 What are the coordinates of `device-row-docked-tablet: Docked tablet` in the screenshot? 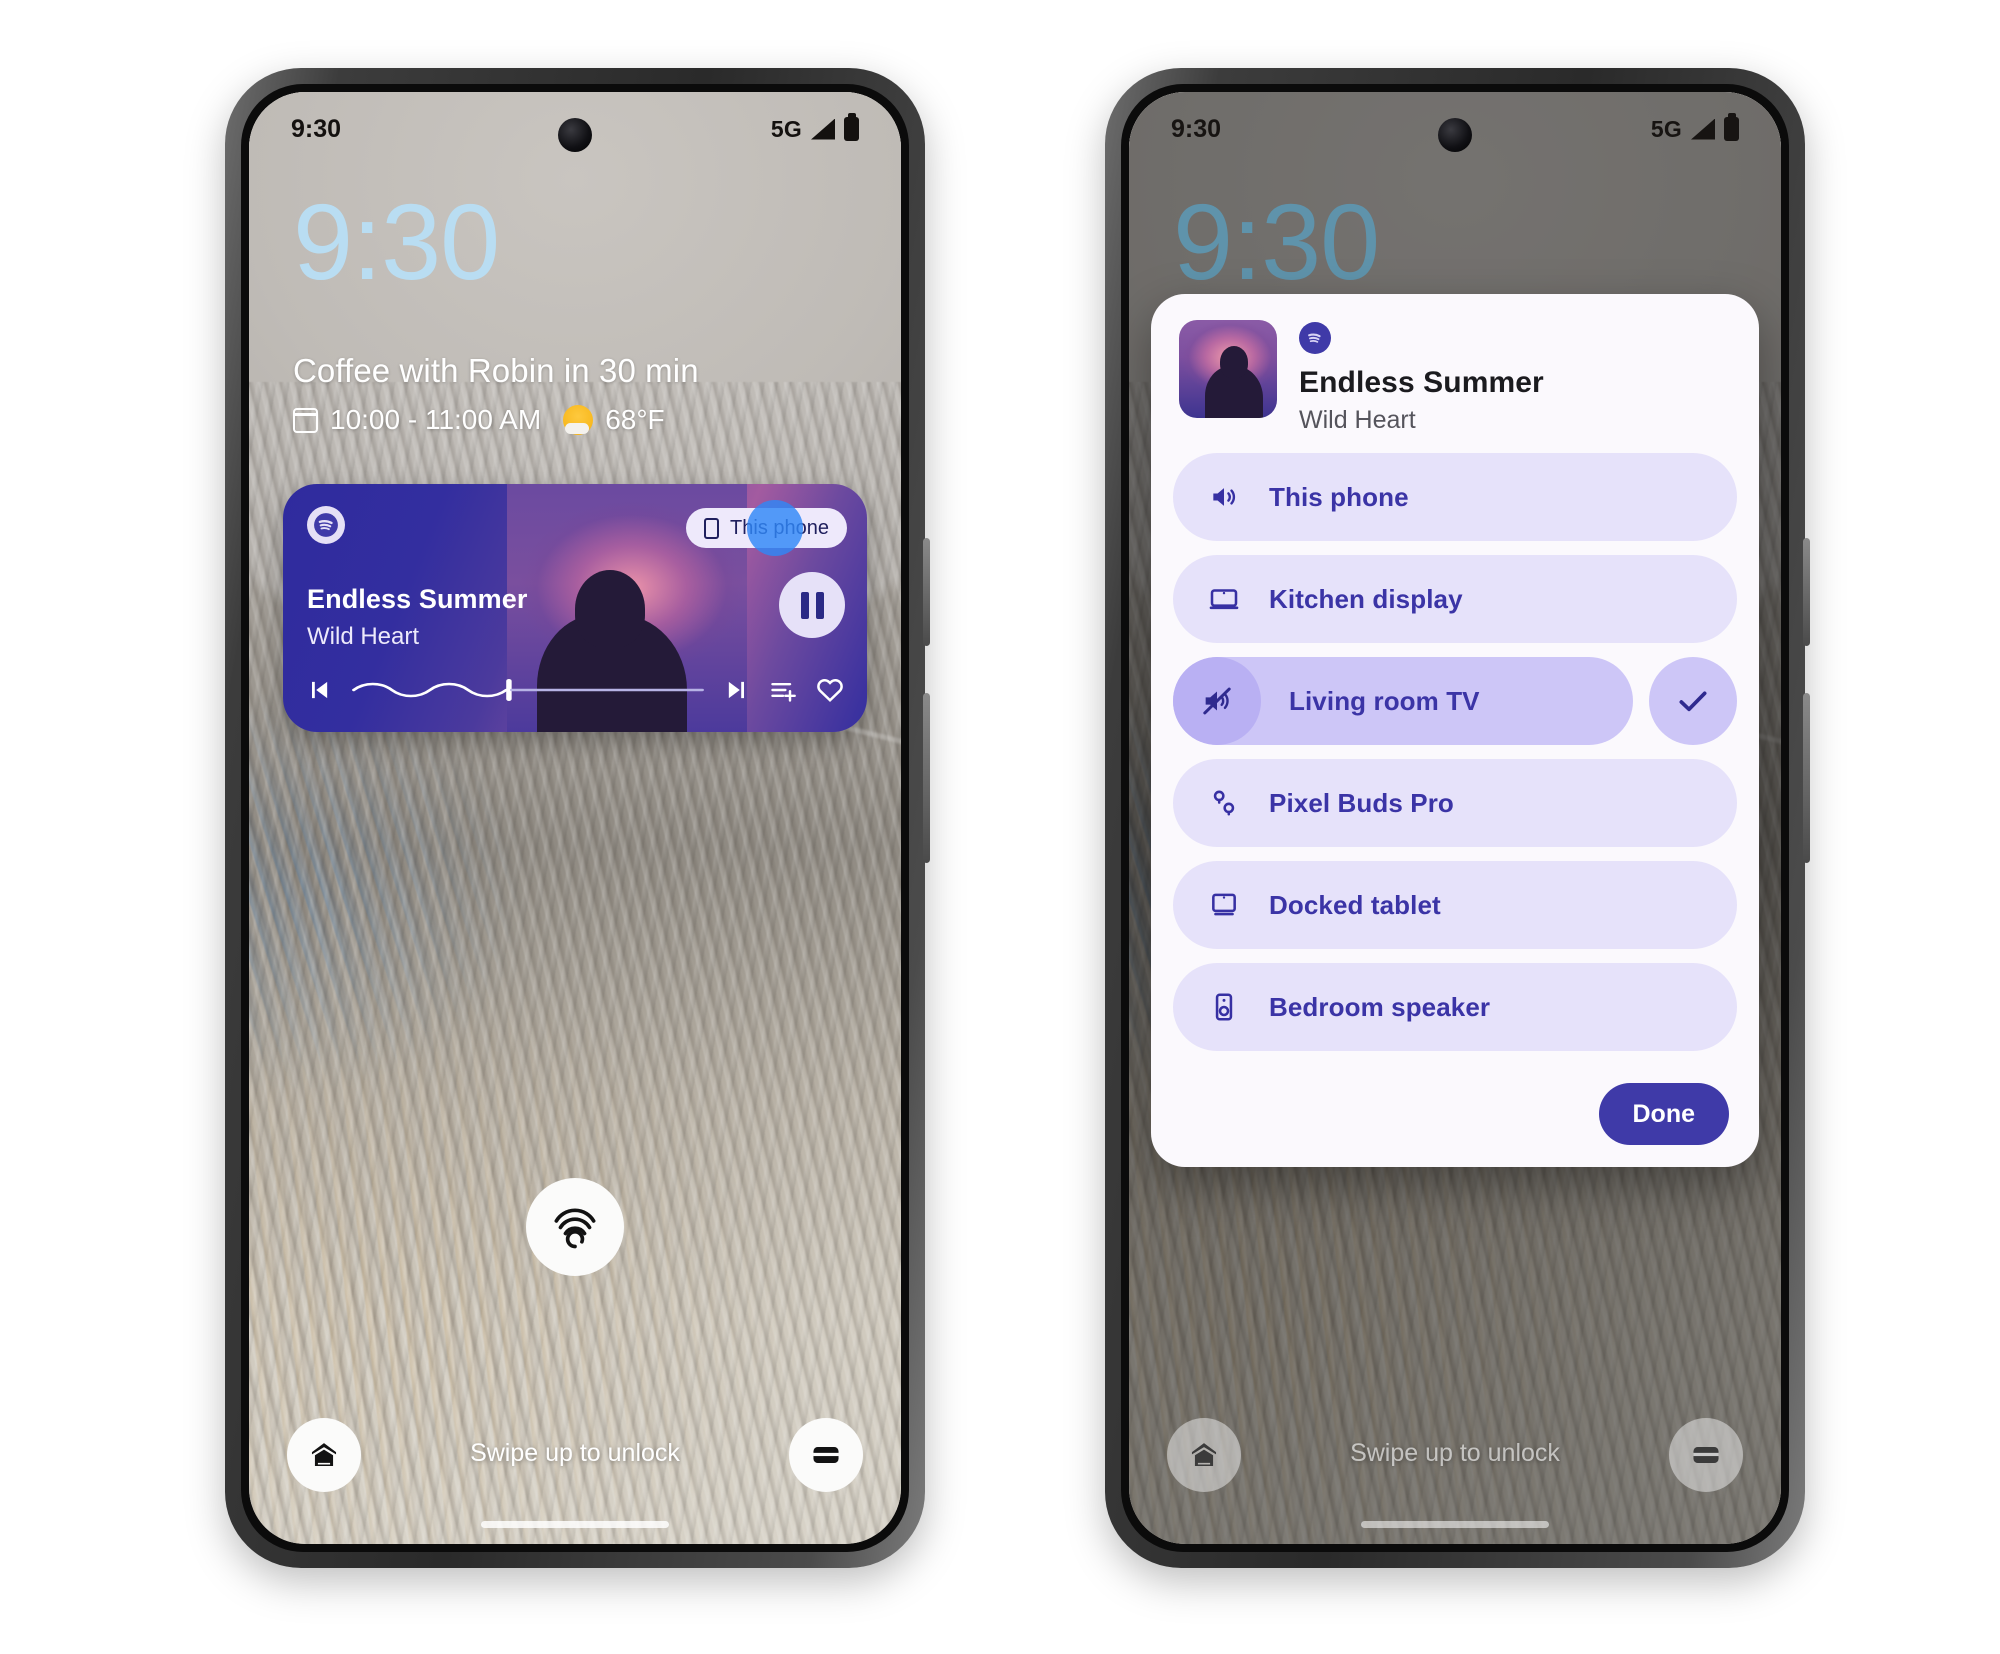 It's located at (1455, 905).